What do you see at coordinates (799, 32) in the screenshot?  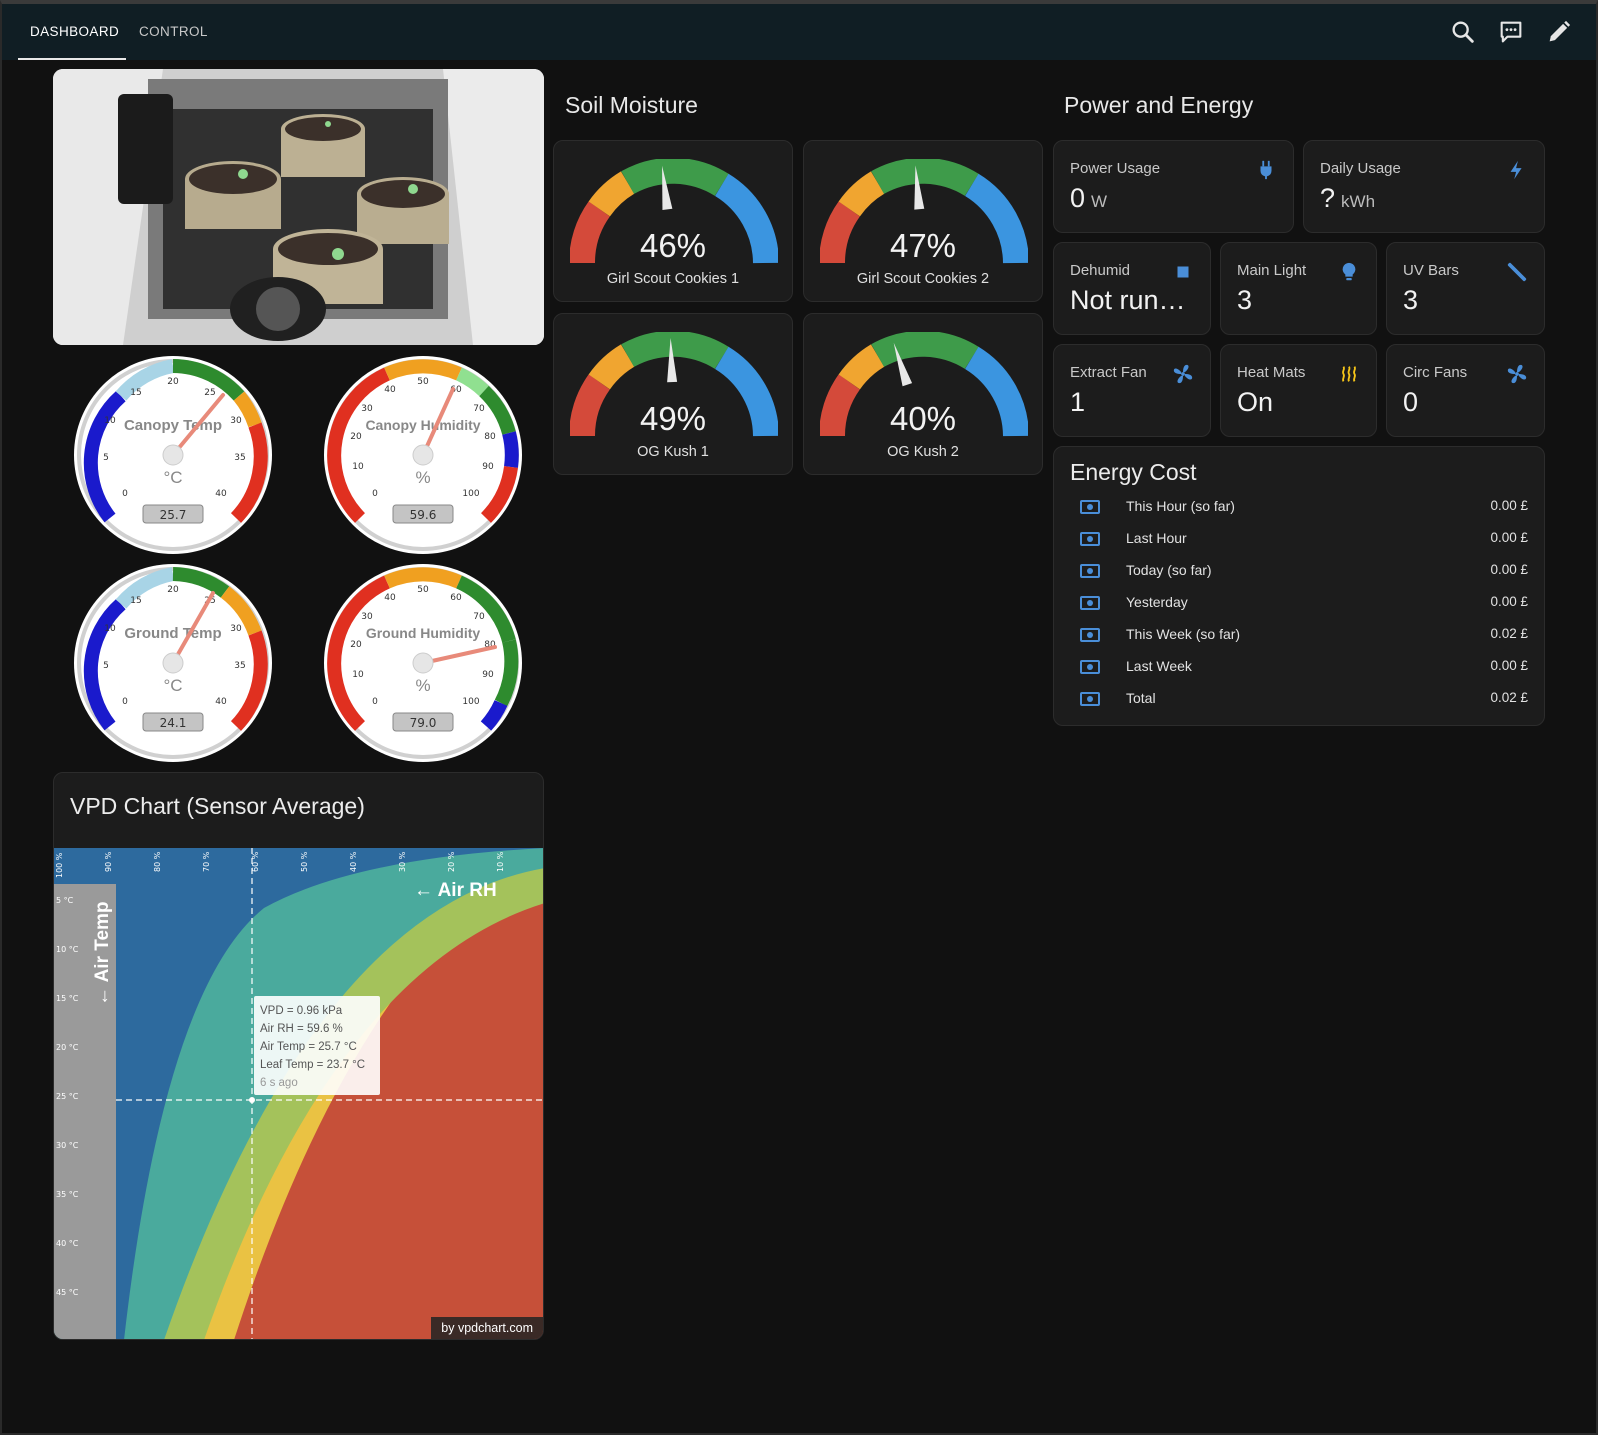 I see `top-app-bar: DASHBOARD CONTROL` at bounding box center [799, 32].